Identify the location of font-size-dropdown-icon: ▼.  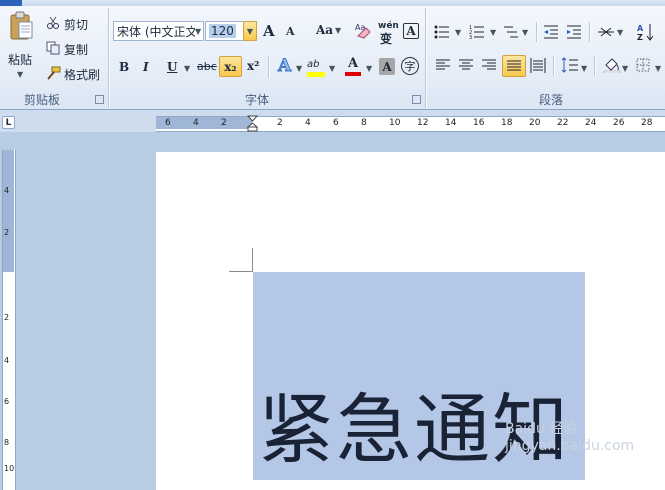
(250, 31).